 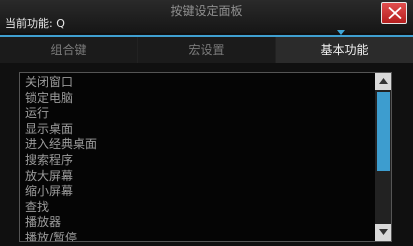 I want to click on list-scrollbar, so click(x=383, y=157).